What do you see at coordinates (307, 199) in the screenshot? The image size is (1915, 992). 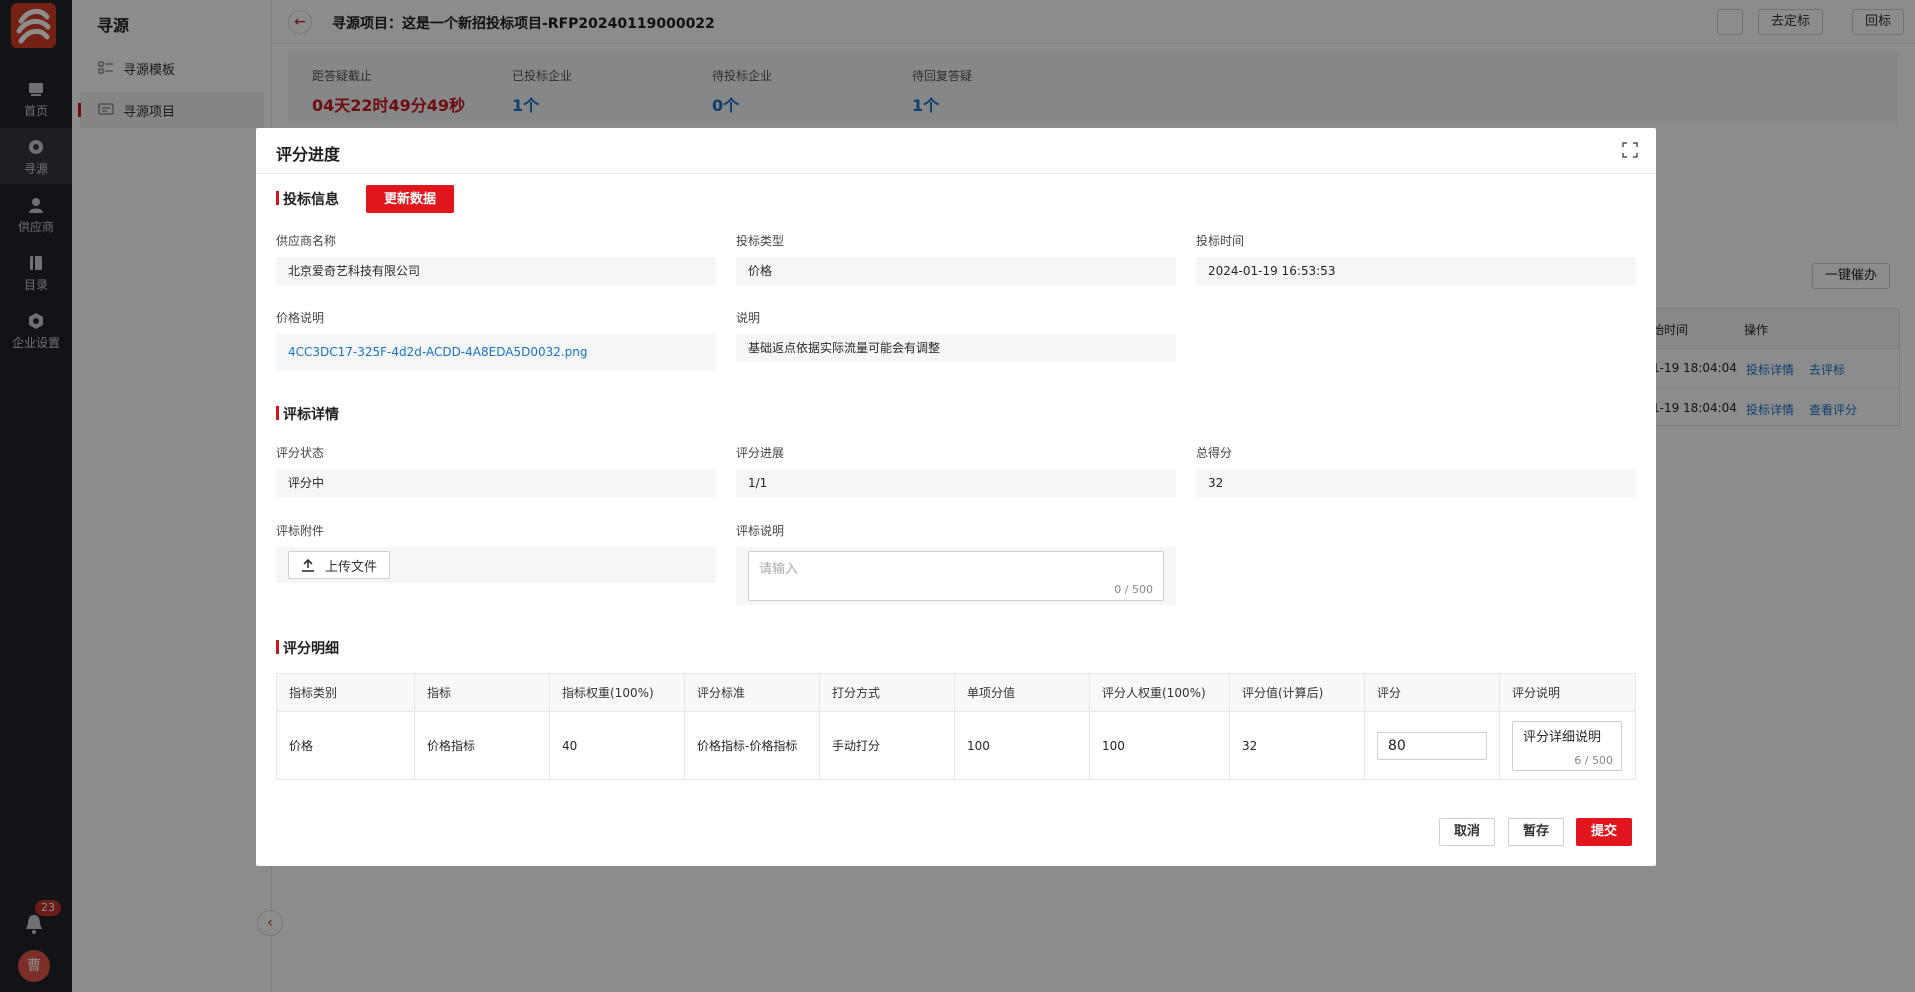 I see `section-title-bid-info: 投标信息` at bounding box center [307, 199].